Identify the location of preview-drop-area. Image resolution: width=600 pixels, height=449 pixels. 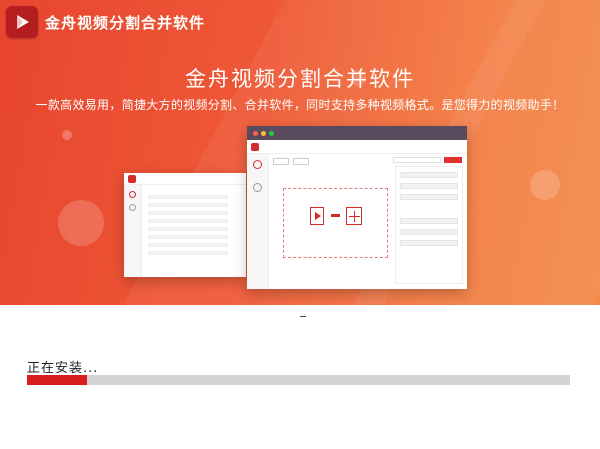
(335, 223).